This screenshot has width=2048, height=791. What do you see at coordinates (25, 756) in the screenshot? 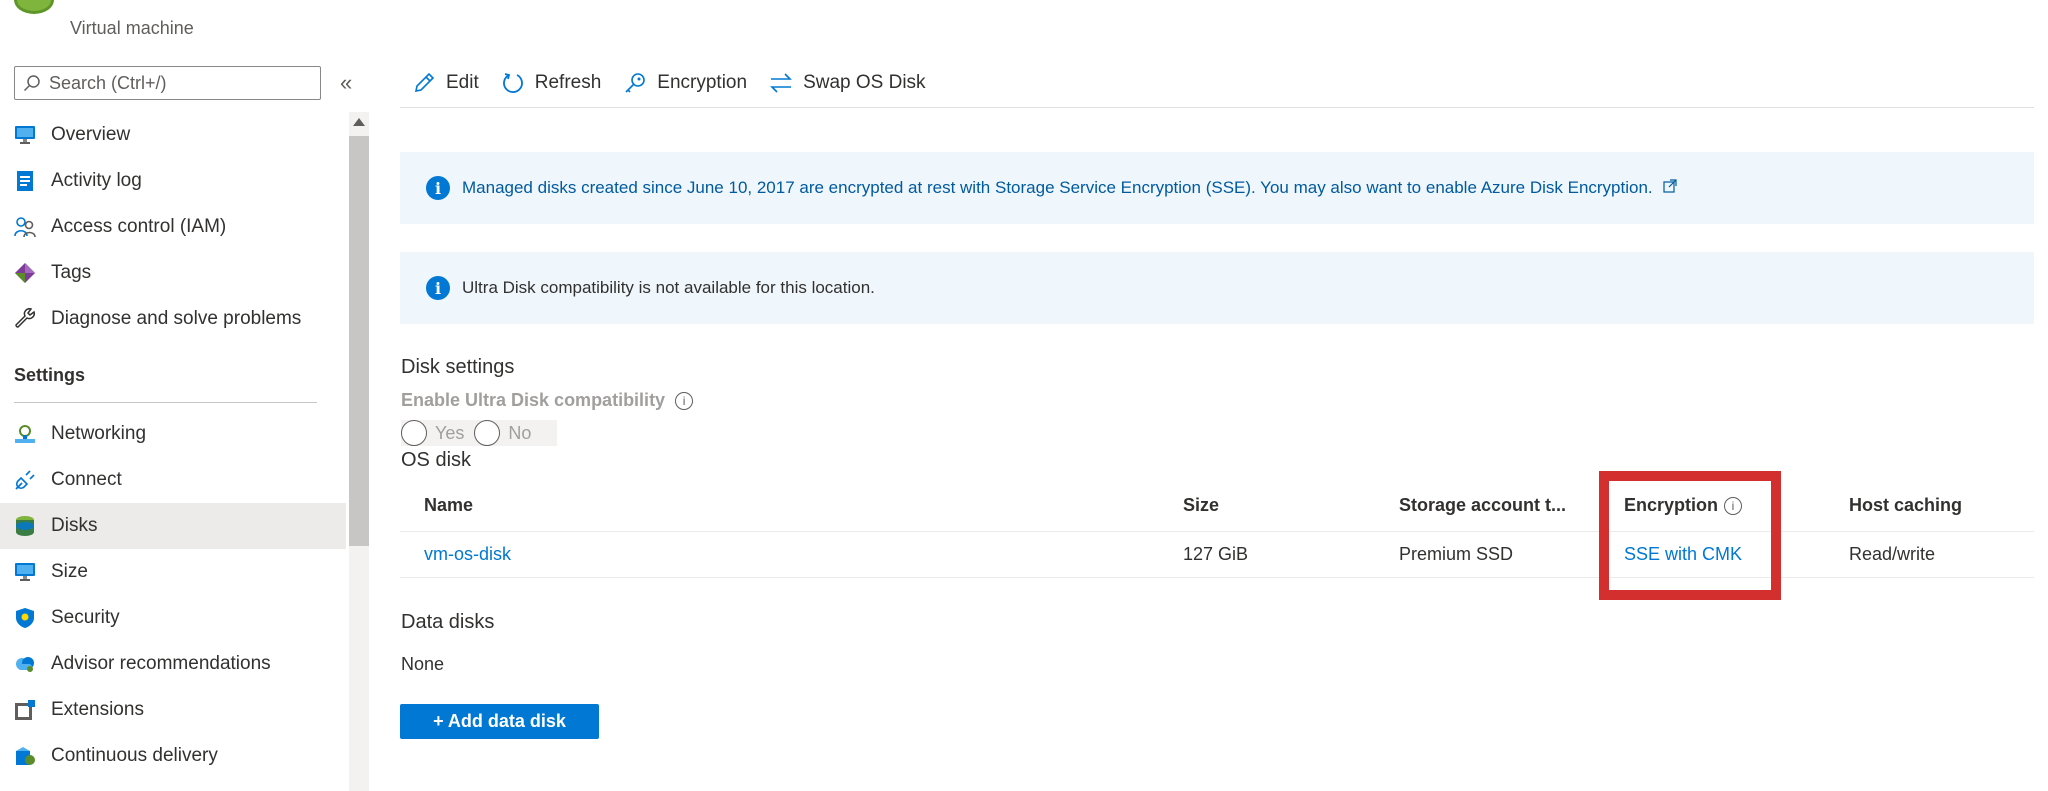
I see `delivery-icon` at bounding box center [25, 756].